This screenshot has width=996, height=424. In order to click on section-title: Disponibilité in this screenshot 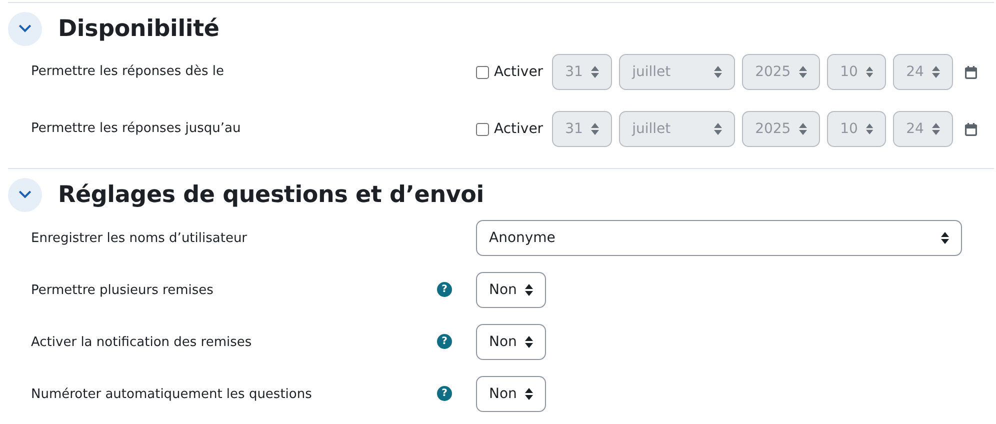, I will do `click(139, 29)`.